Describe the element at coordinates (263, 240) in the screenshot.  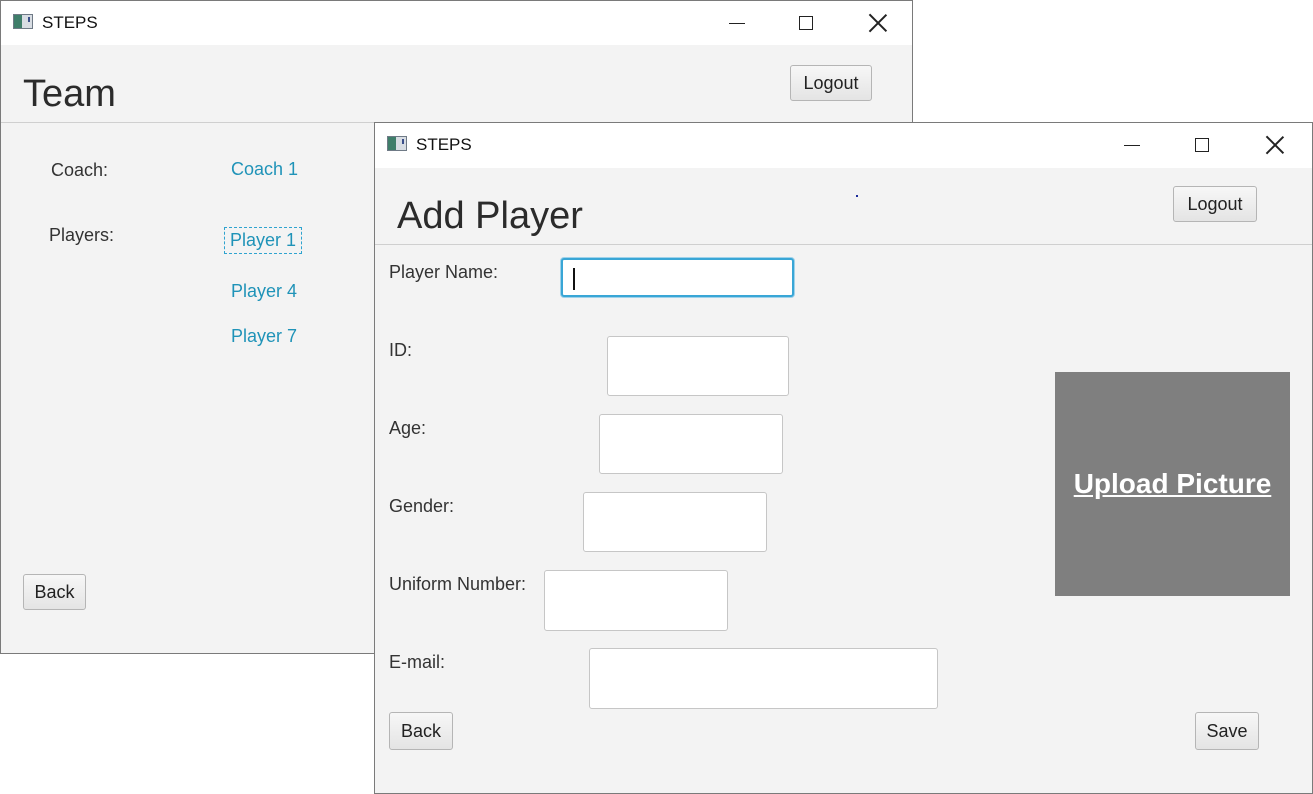
I see `player-link: Player 1` at that location.